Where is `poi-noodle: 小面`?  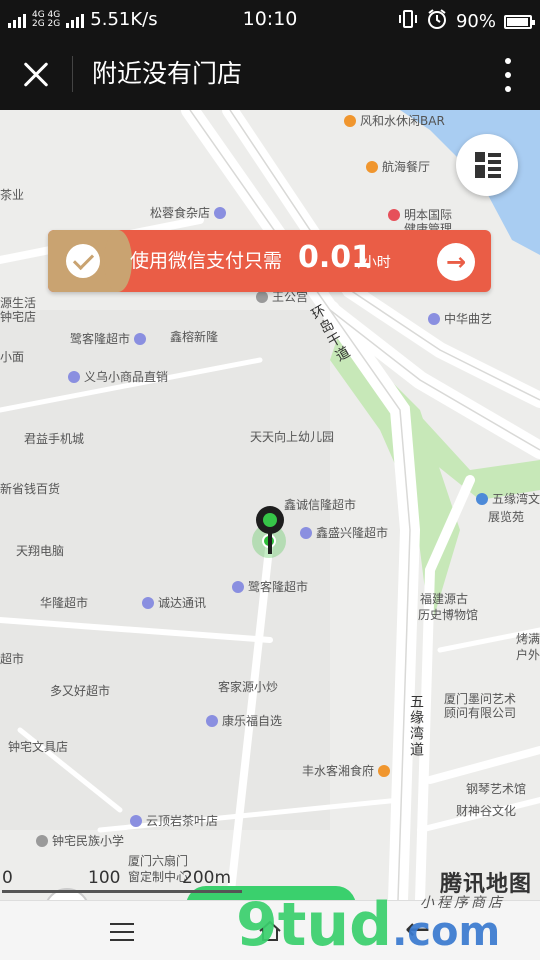 poi-noodle: 小面 is located at coordinates (12, 356).